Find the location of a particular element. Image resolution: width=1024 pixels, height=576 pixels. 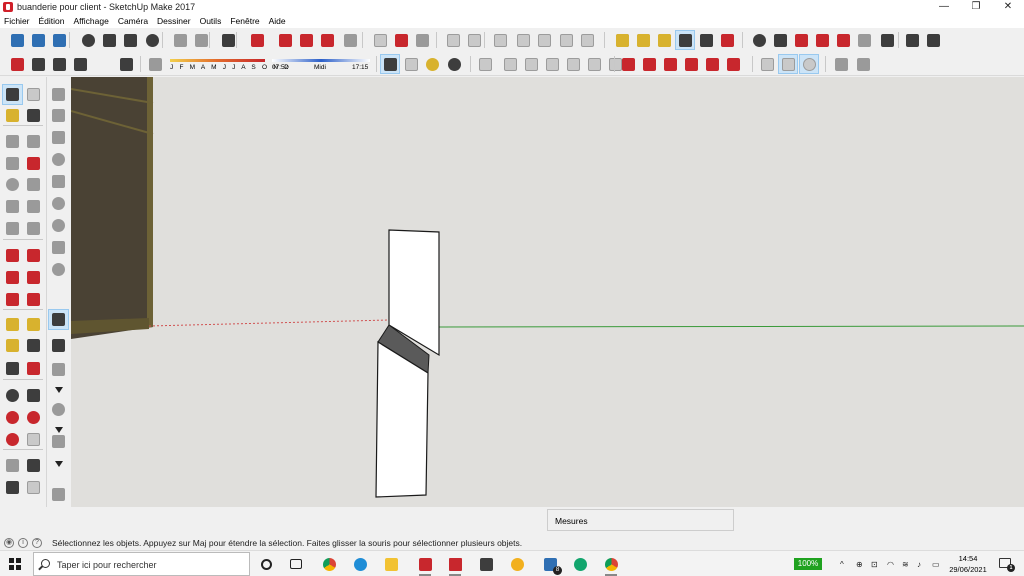

text-button is located at coordinates (685, 40).